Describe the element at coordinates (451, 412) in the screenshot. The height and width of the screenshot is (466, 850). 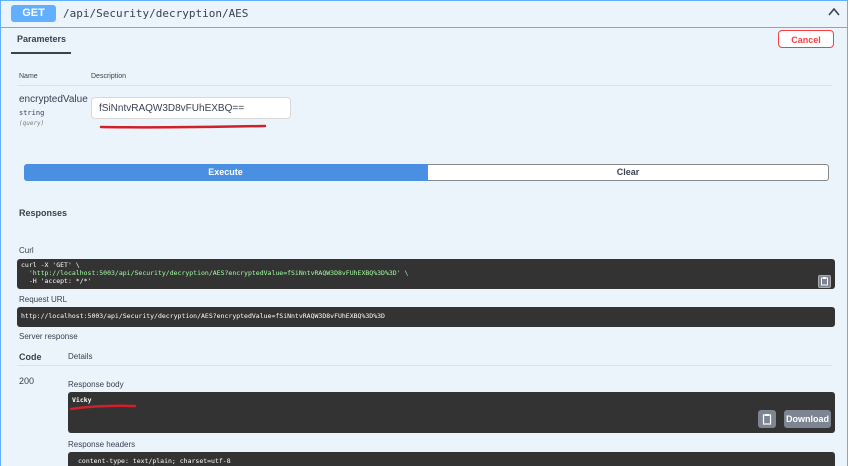
I see `response-body-block: Vicky` at that location.